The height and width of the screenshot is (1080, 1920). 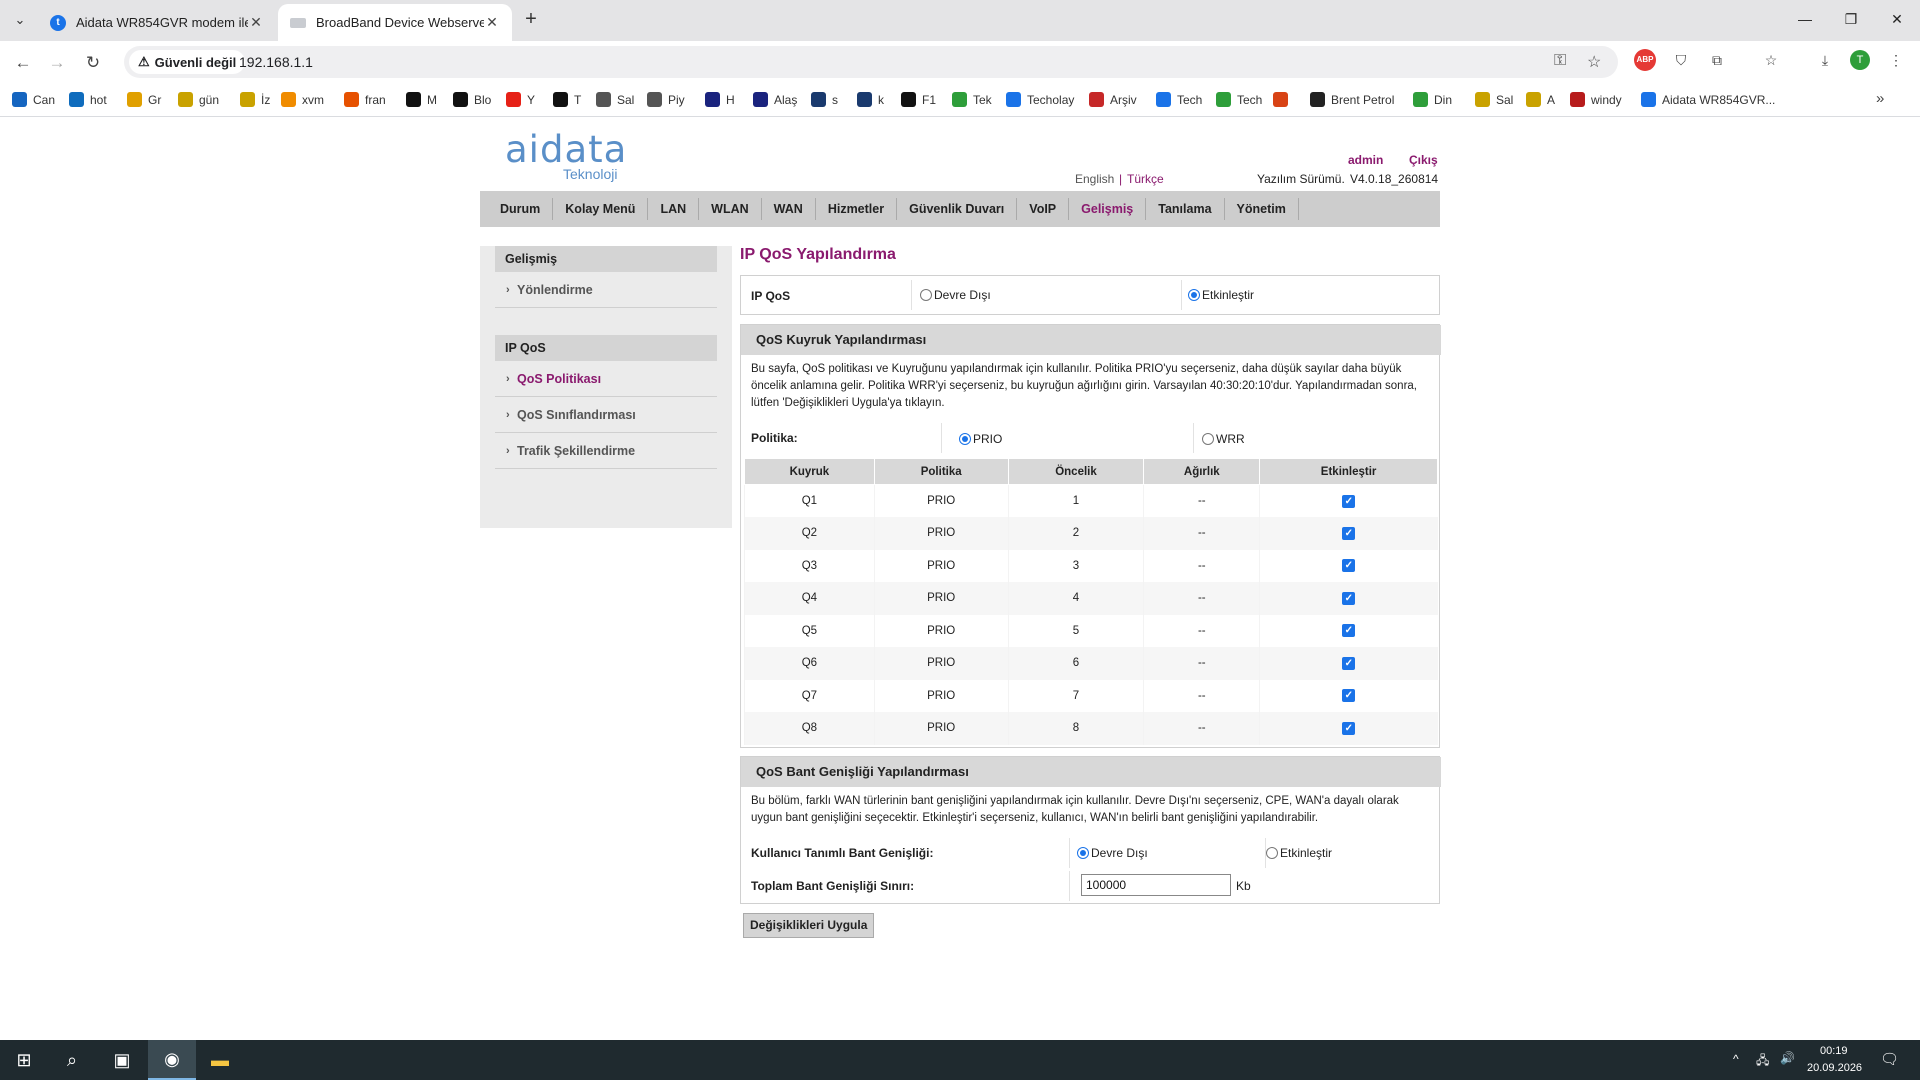 I want to click on key-icon: ⚿, so click(x=1560, y=61).